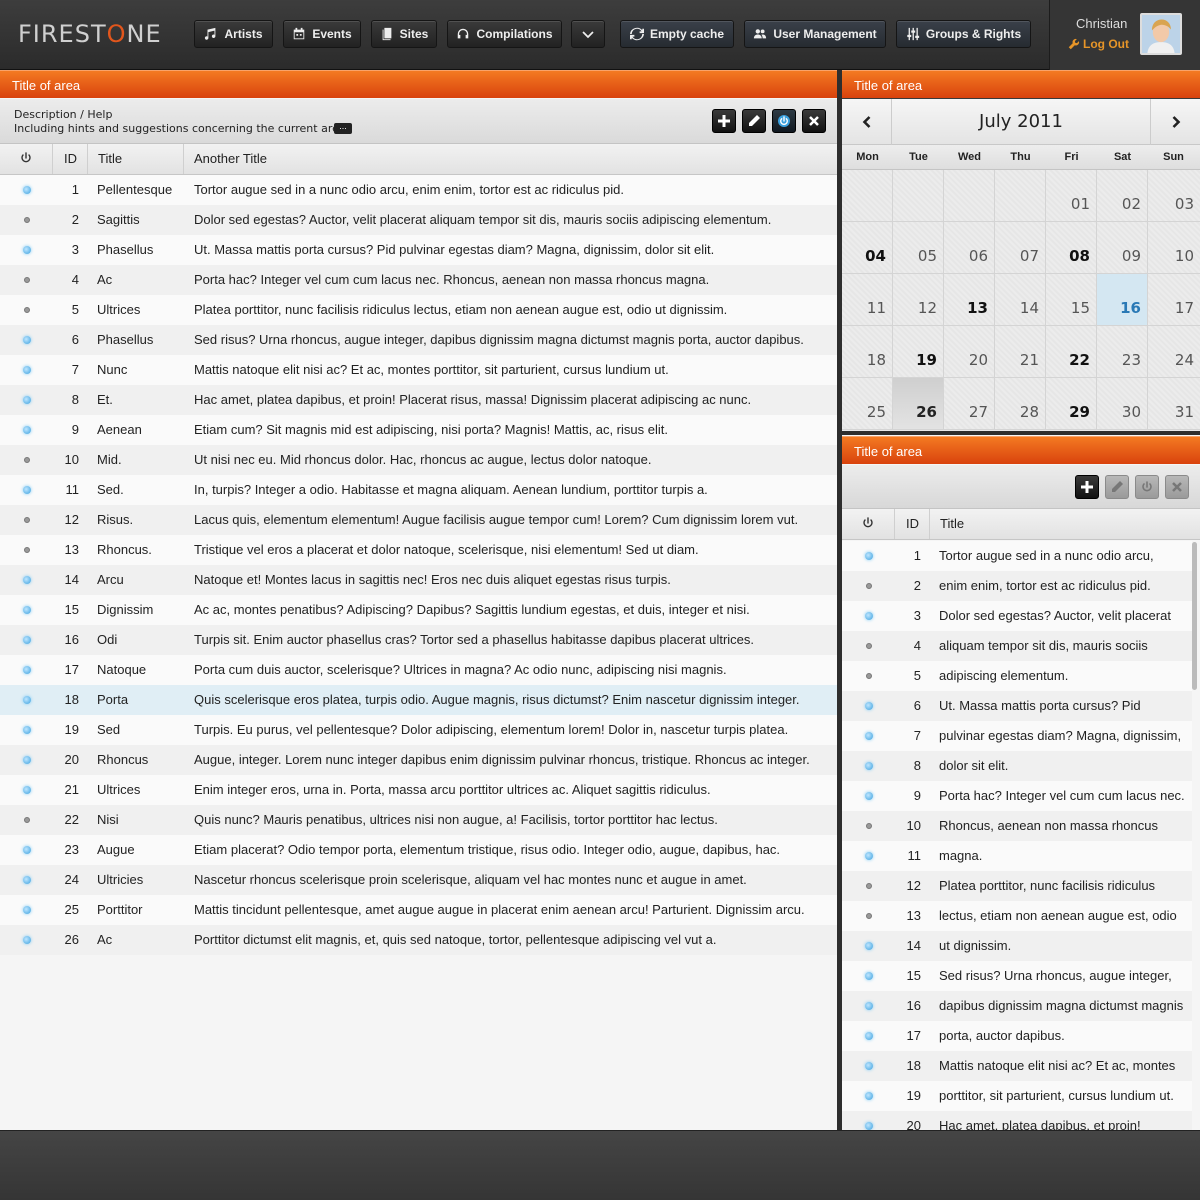 This screenshot has width=1200, height=1200. Describe the element at coordinates (1020, 248) in the screenshot. I see `calendar-day: 07` at that location.